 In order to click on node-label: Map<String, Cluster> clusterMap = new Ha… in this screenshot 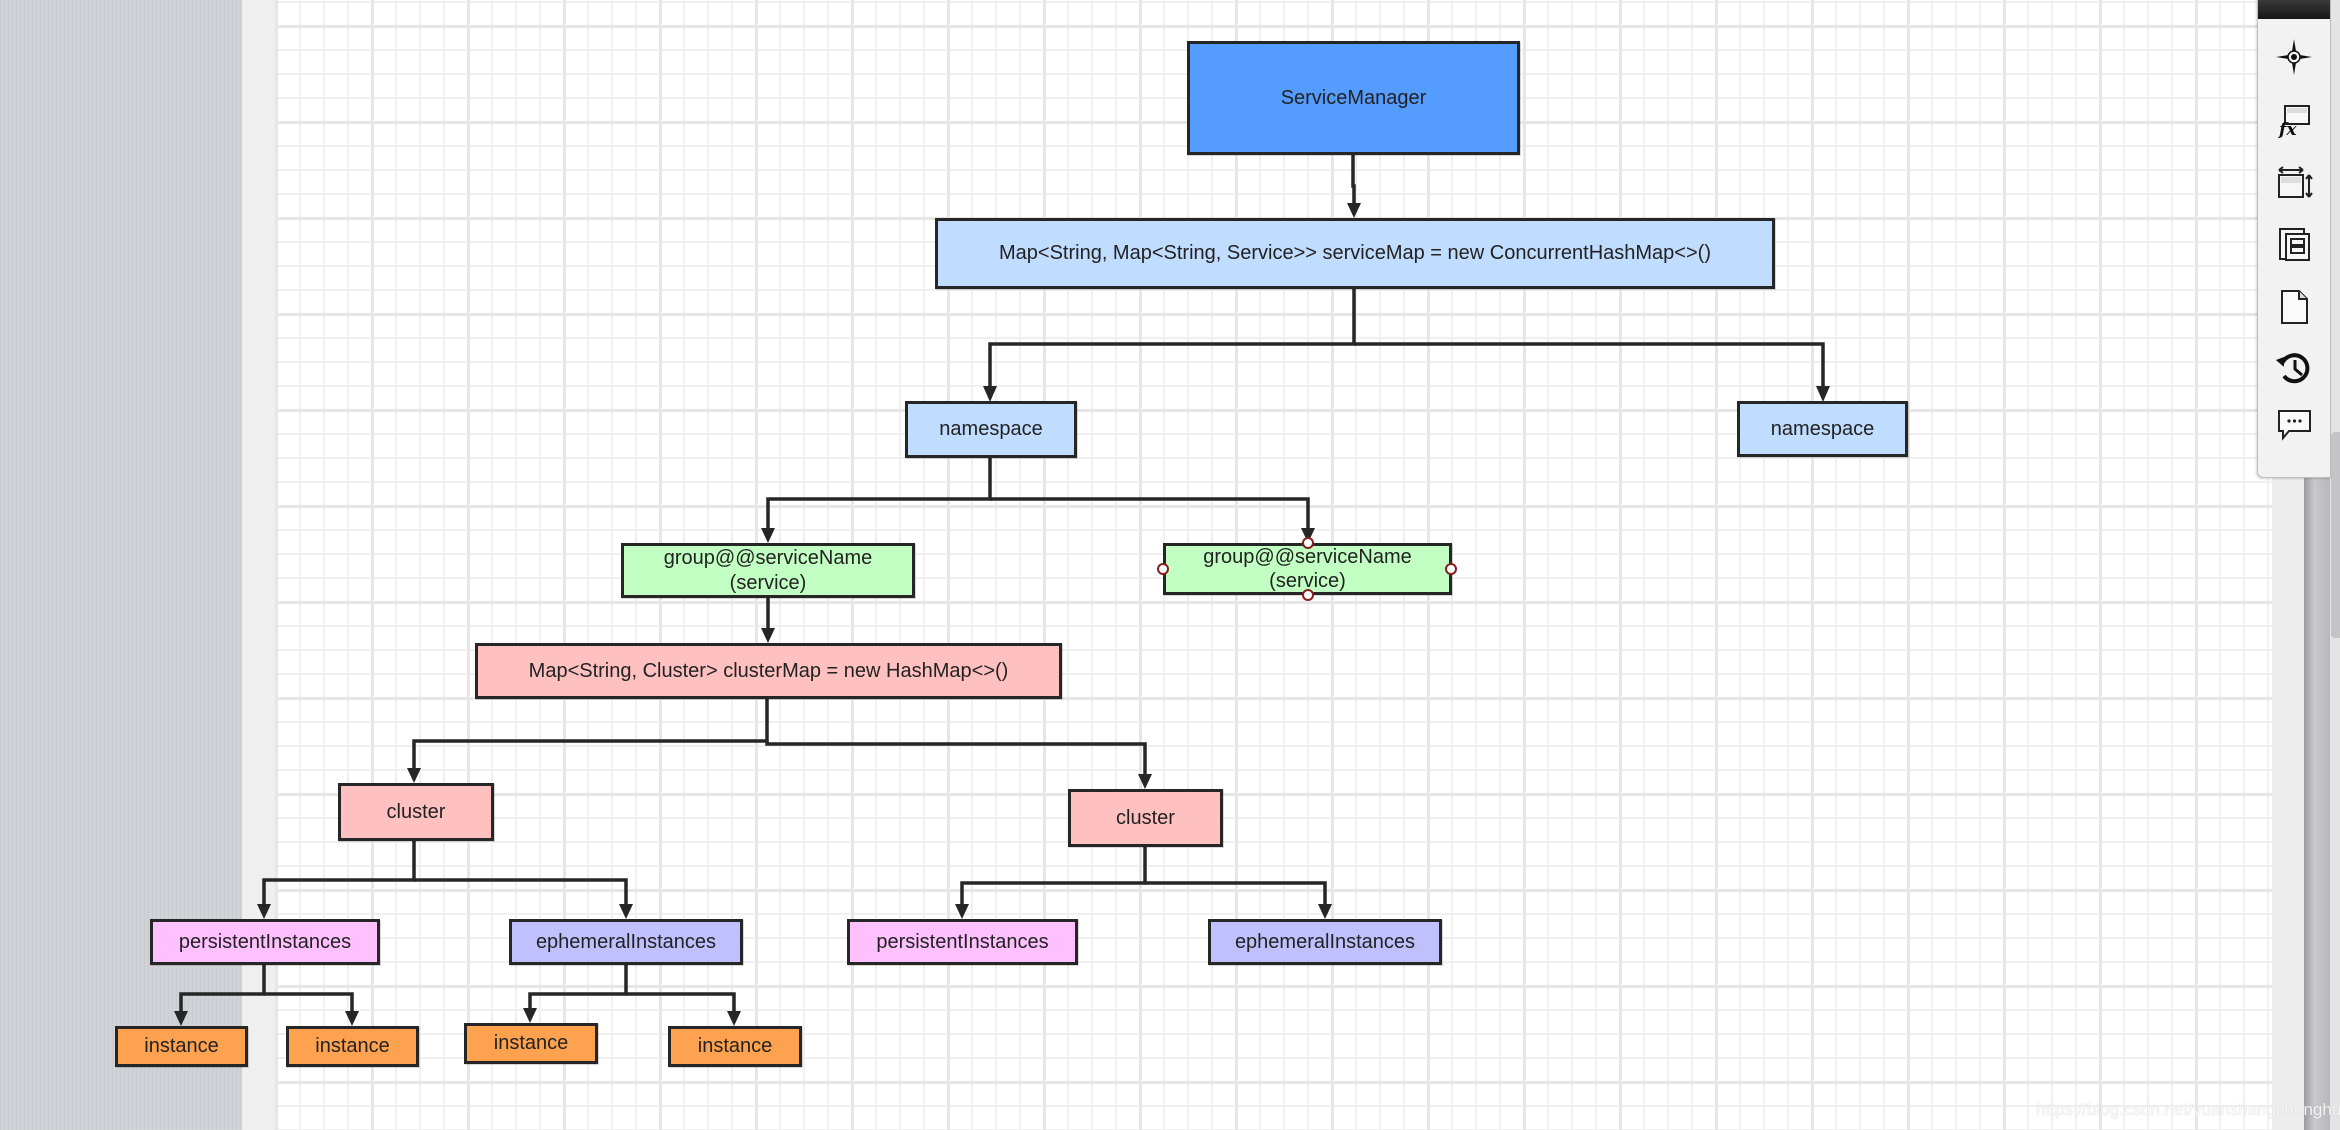, I will do `click(768, 670)`.